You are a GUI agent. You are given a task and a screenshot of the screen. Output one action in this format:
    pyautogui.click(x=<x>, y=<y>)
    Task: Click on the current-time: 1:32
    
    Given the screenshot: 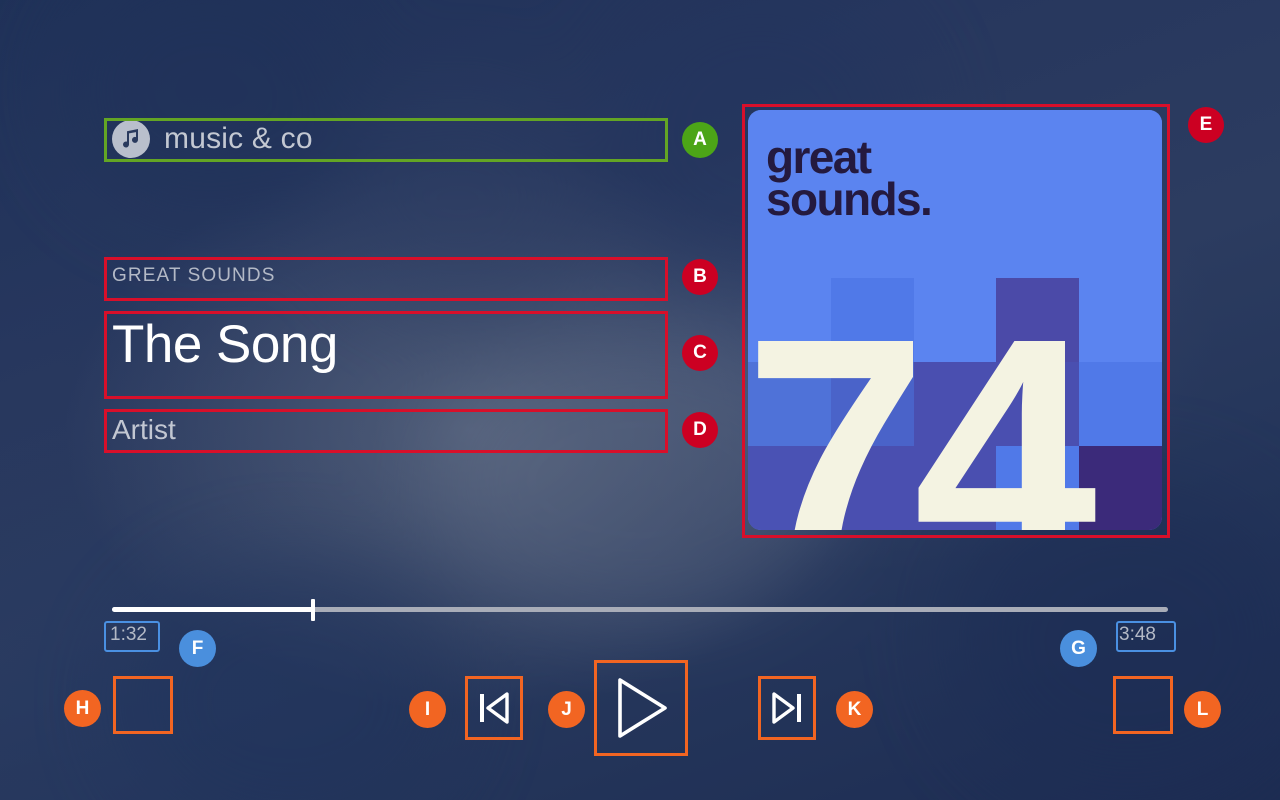 What is the action you would take?
    pyautogui.click(x=128, y=634)
    